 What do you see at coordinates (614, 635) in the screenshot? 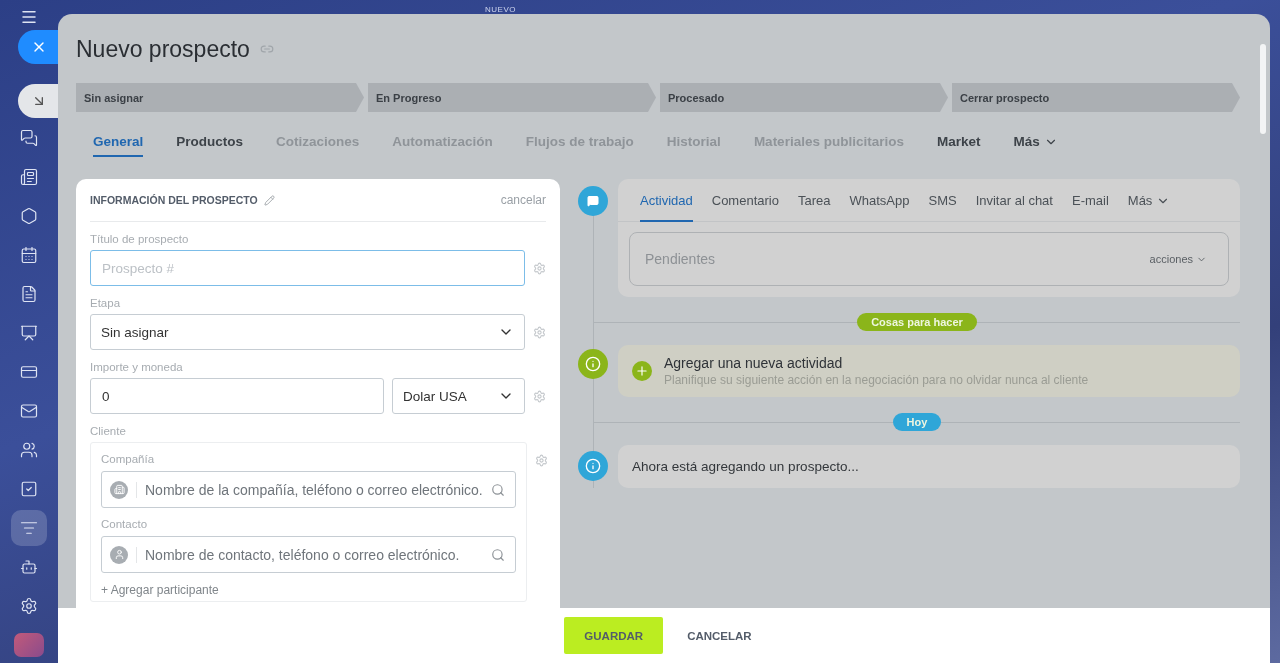
I see `save-button: GUARDAR` at bounding box center [614, 635].